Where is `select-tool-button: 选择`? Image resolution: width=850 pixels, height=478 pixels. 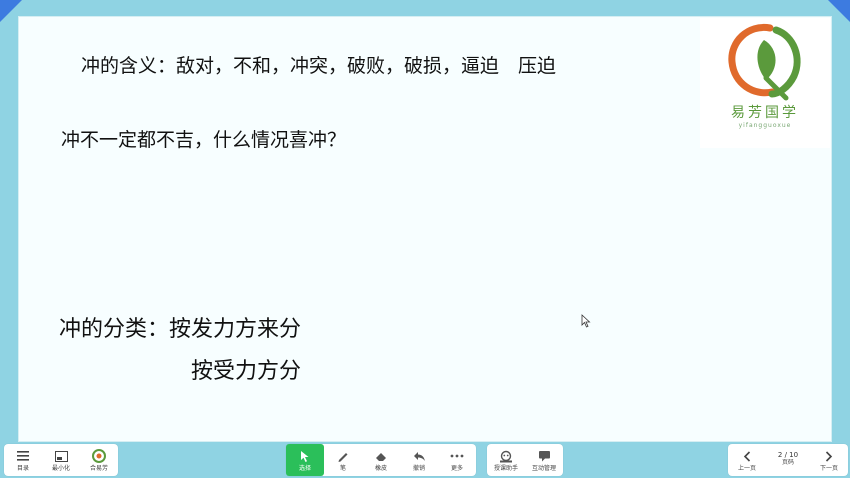
select-tool-button: 选择 is located at coordinates (305, 460).